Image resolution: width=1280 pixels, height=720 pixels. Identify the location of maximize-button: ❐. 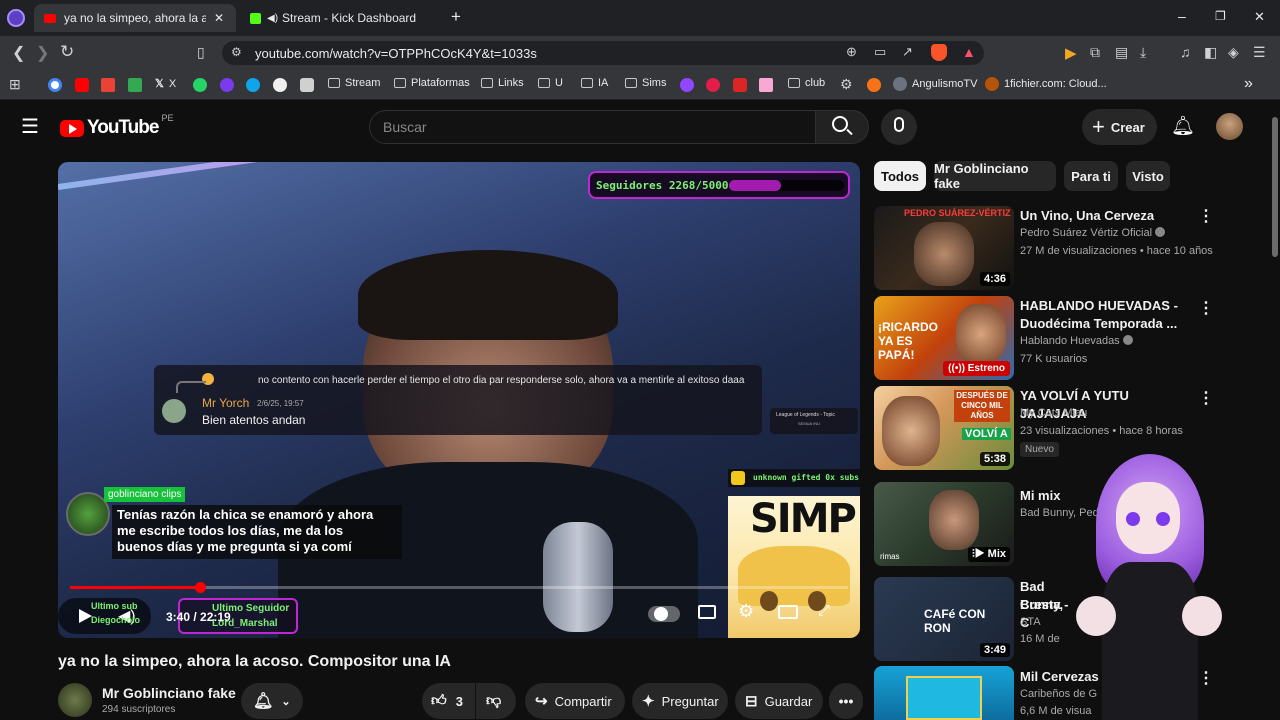
(1220, 16).